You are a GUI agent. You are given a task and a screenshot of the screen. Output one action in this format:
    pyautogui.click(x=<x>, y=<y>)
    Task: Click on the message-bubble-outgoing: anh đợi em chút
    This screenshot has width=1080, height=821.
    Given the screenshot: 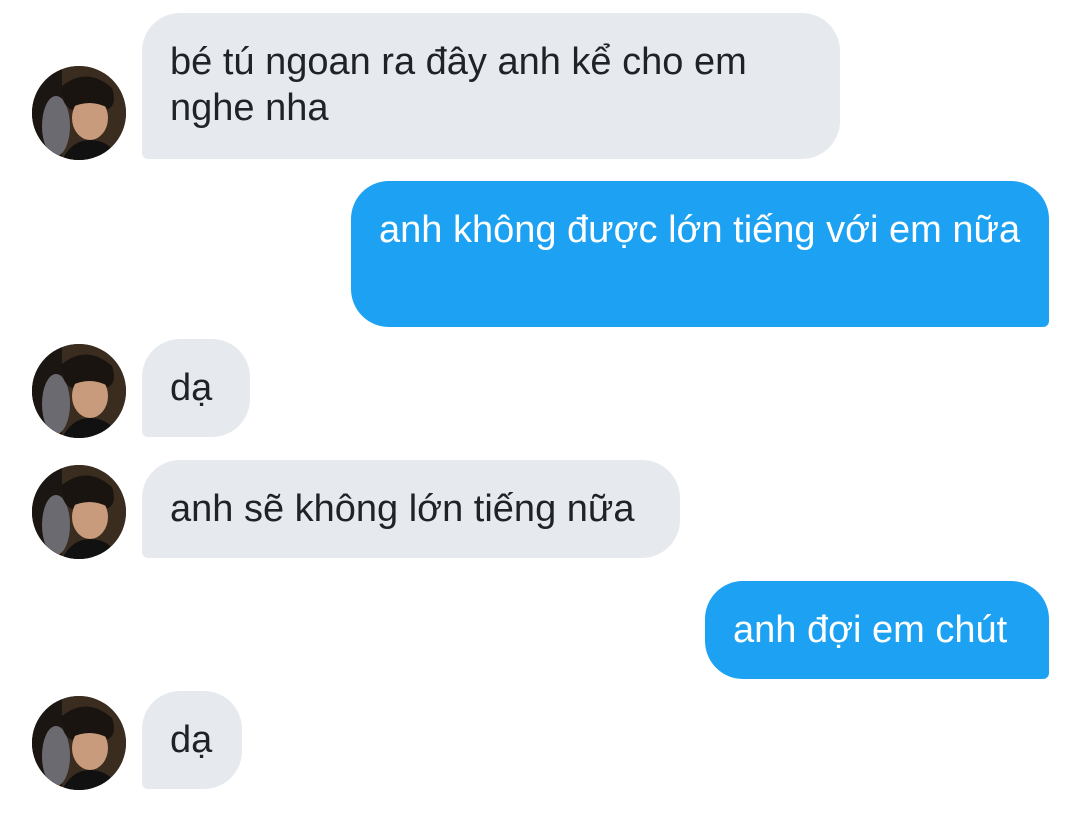 What is the action you would take?
    pyautogui.click(x=877, y=630)
    